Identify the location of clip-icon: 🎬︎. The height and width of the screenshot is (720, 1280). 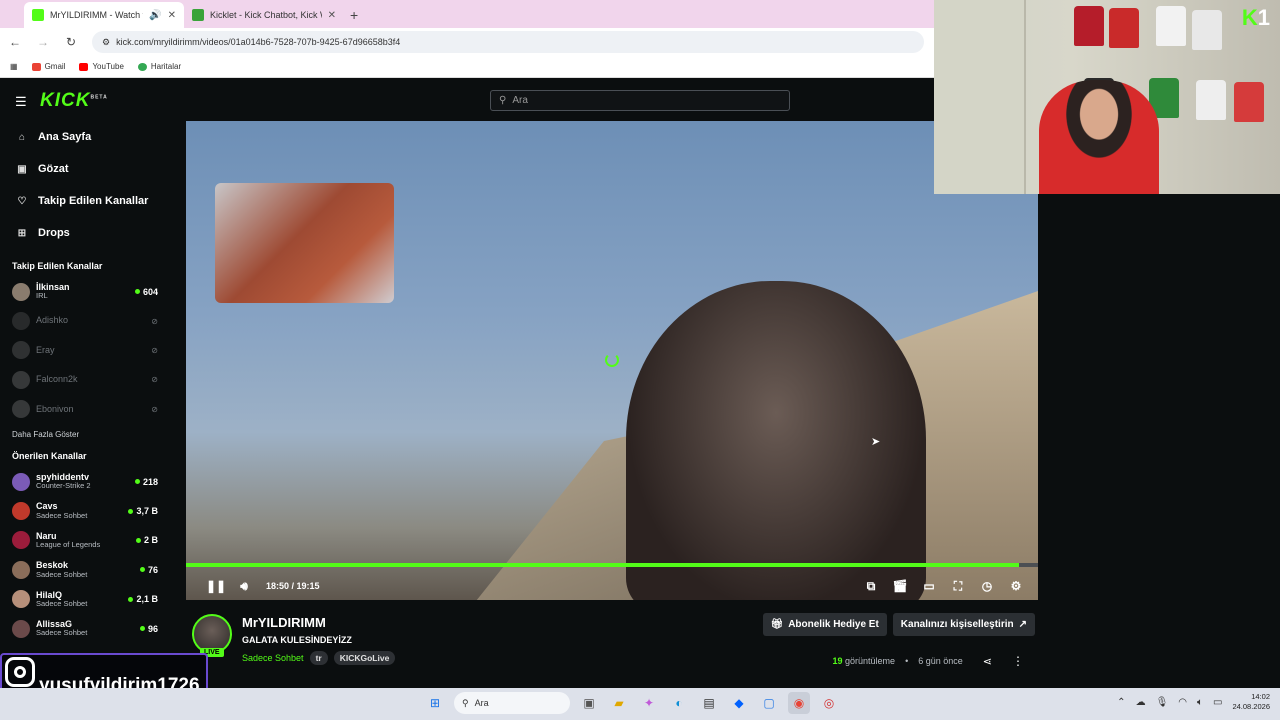
(900, 586).